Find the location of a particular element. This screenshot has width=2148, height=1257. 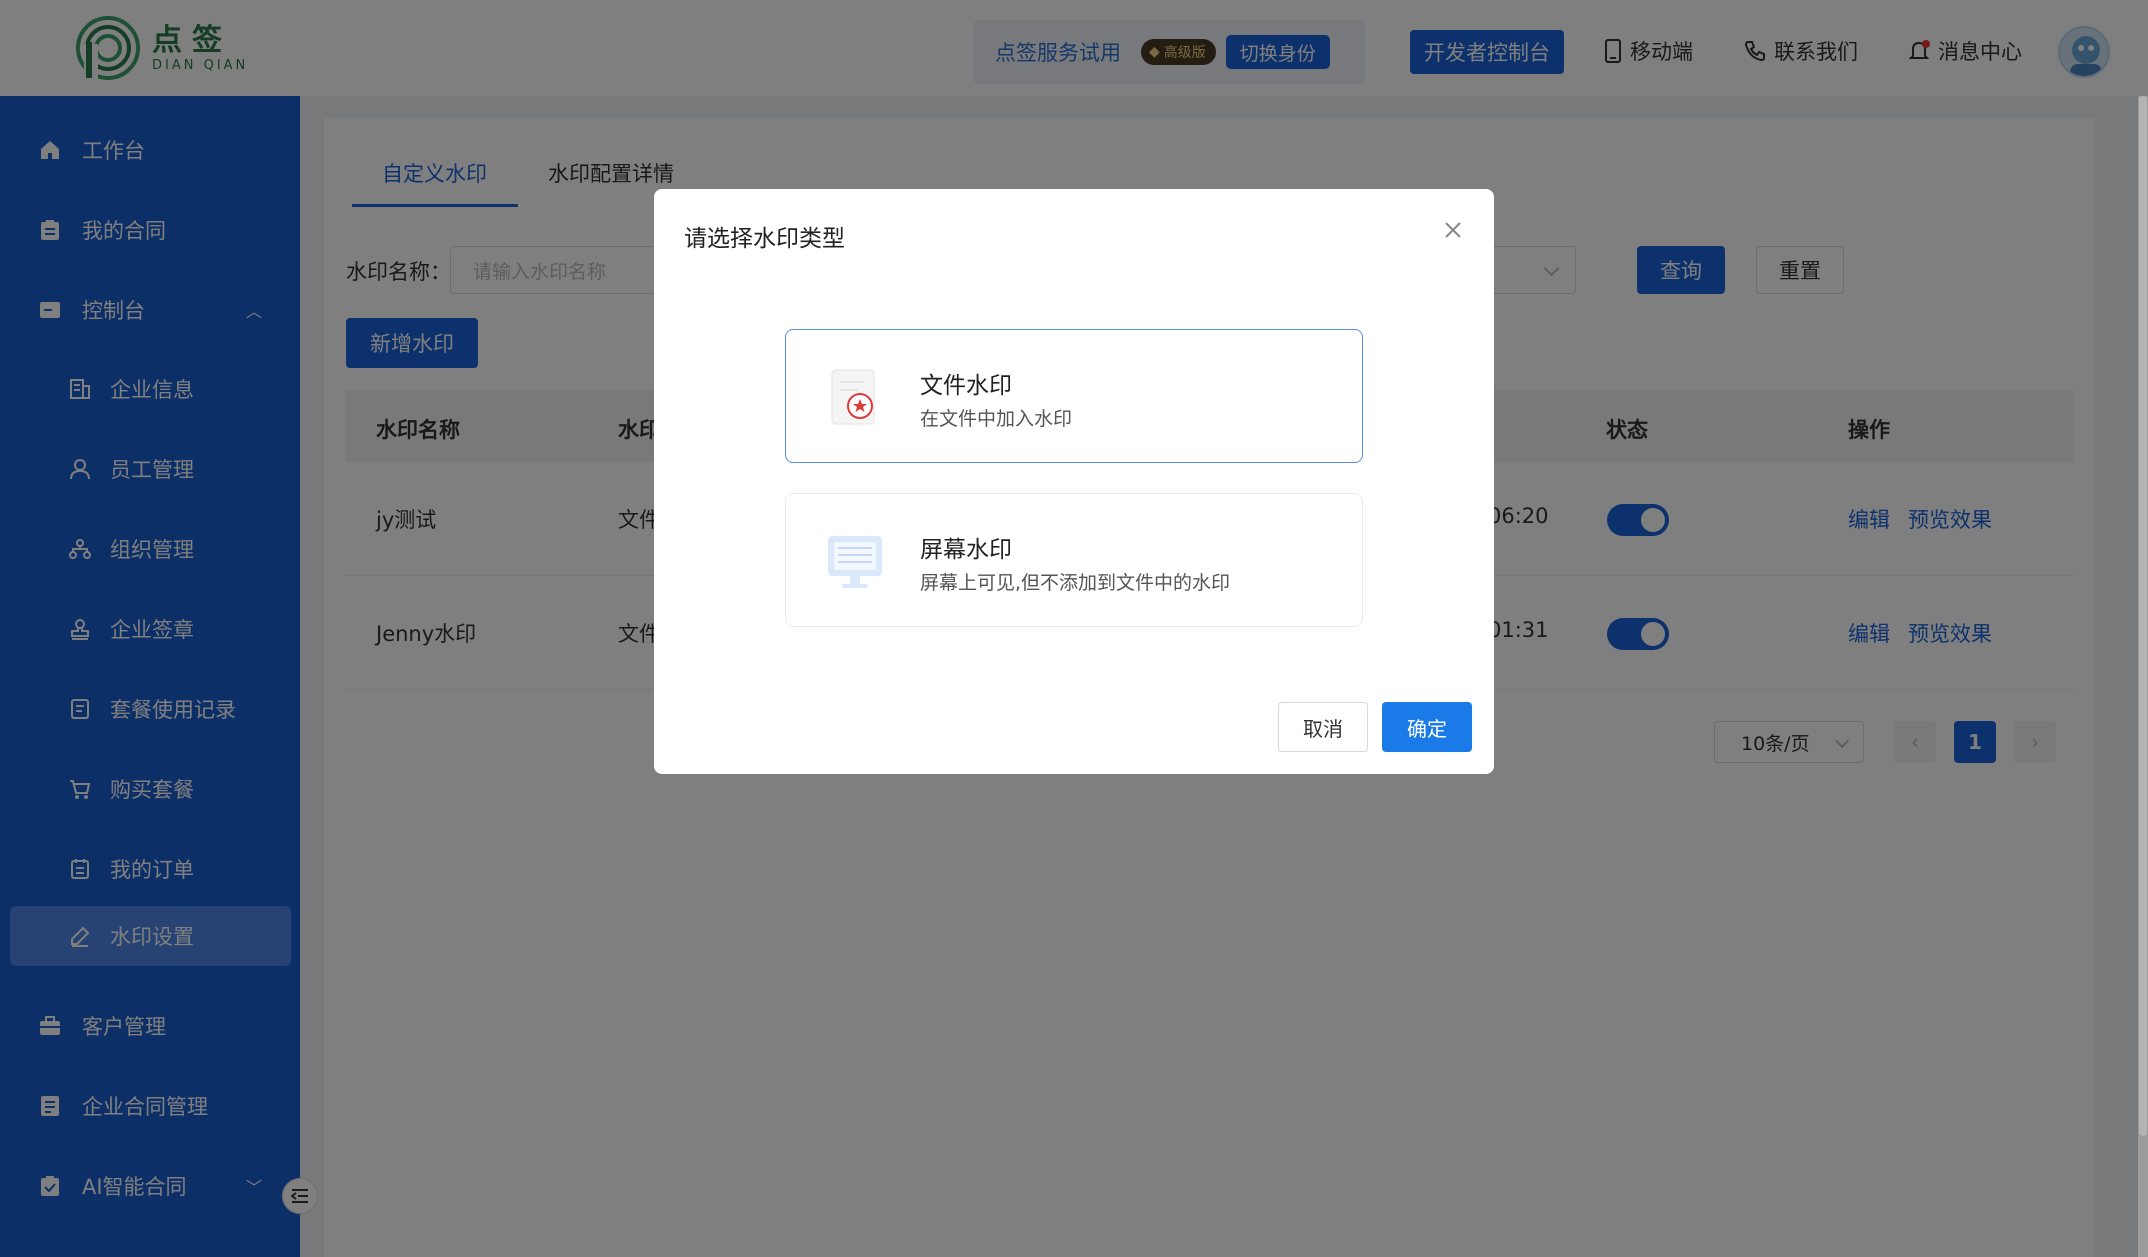

option-screen-watermark: 屏幕水印 屏幕上可见,但不添加到文件中的水印 is located at coordinates (1074, 560).